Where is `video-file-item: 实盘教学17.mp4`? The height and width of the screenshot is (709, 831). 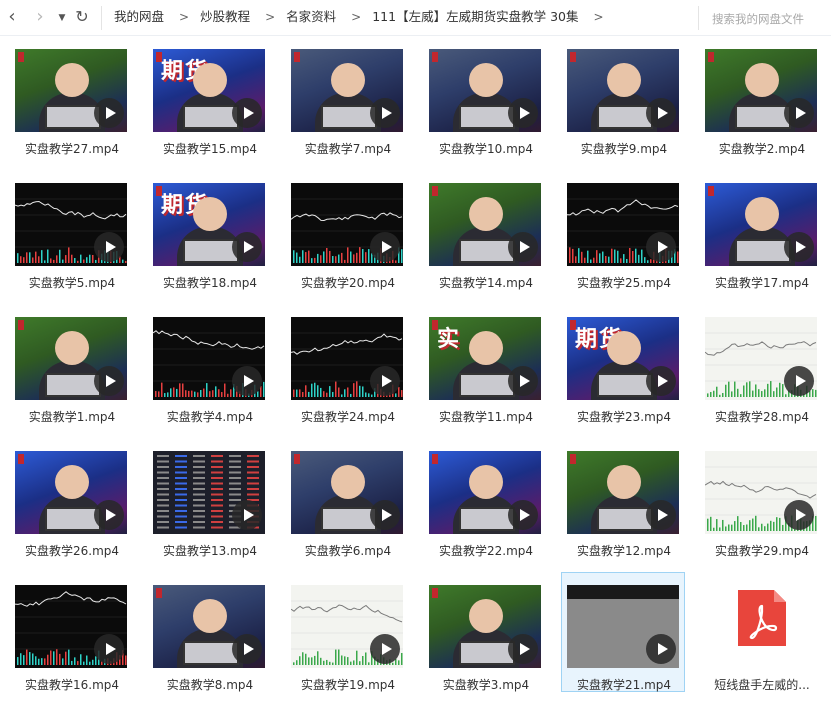
video-file-item: 实盘教学17.mp4 is located at coordinates (761, 230).